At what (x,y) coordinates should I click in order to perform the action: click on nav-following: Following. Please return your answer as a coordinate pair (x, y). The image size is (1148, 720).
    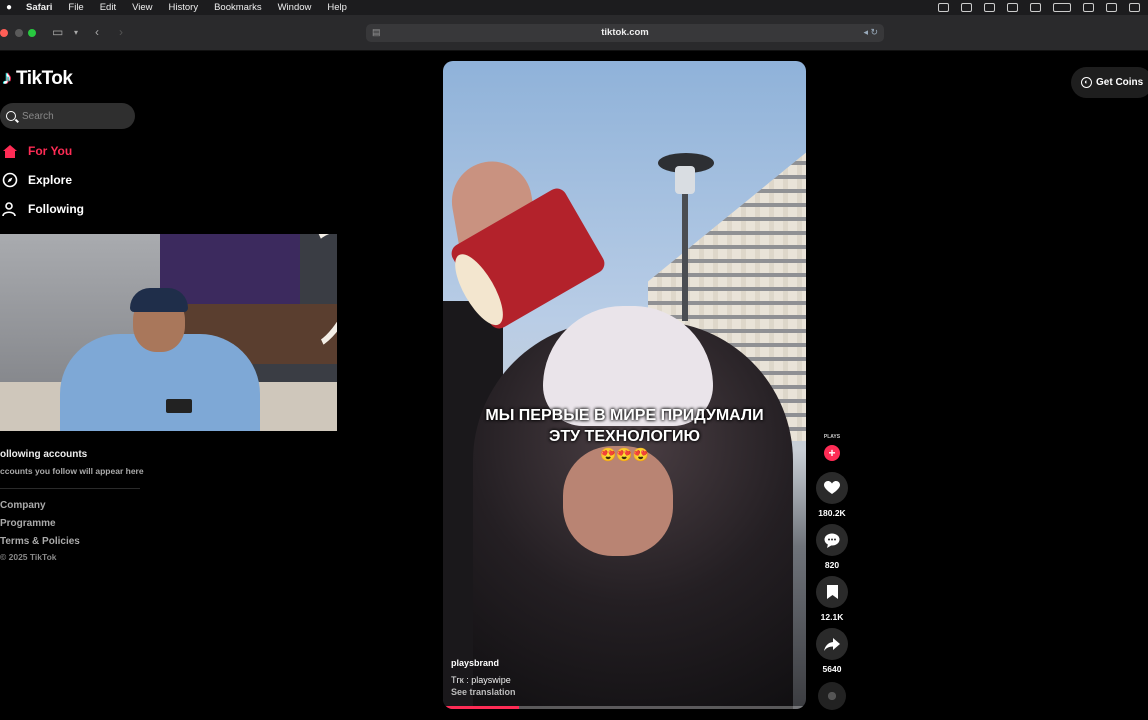
    Looking at the image, I should click on (43, 209).